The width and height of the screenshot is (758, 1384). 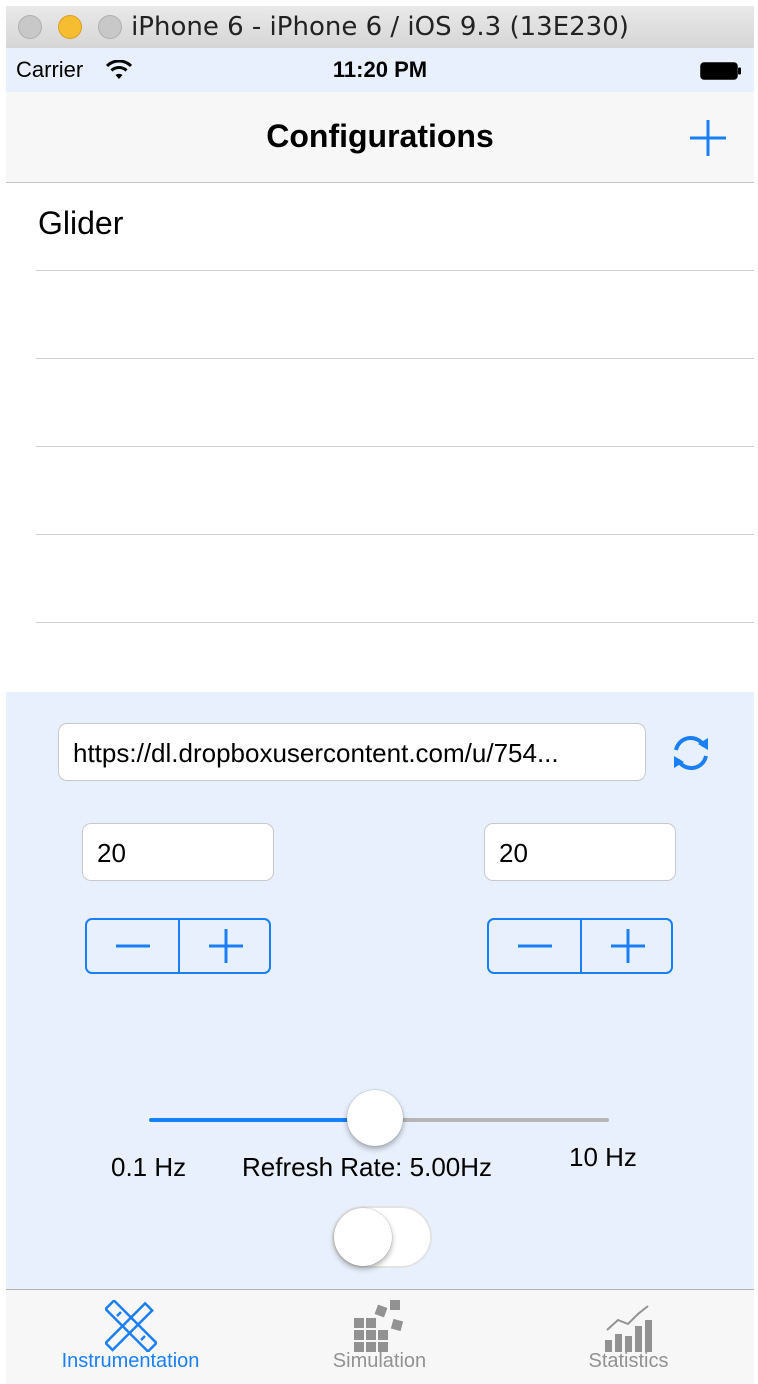 I want to click on tab-label: Simulation, so click(x=379, y=1361).